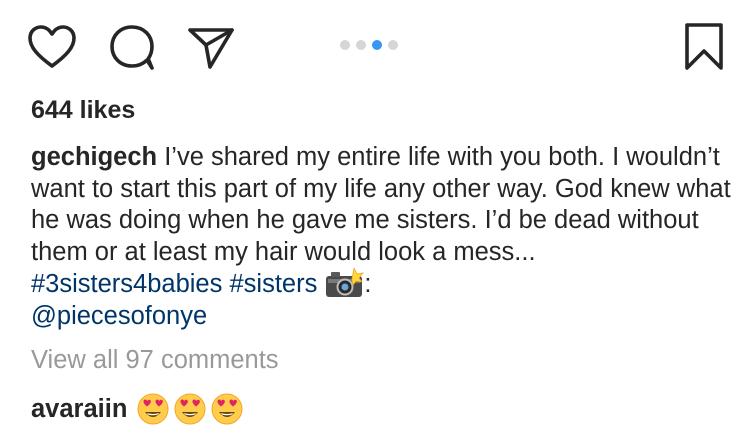  Describe the element at coordinates (211, 47) in the screenshot. I see `share-icon` at that location.